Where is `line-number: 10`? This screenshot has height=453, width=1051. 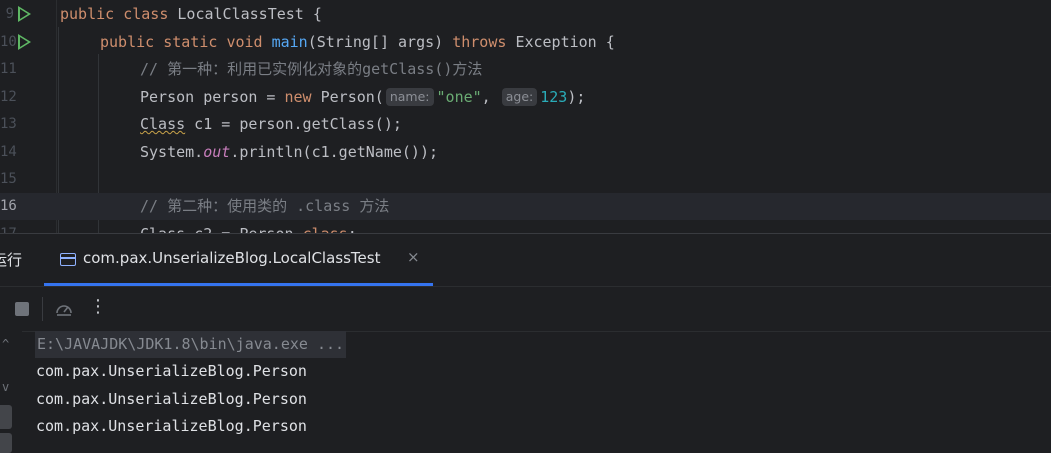
line-number: 10 is located at coordinates (8, 42).